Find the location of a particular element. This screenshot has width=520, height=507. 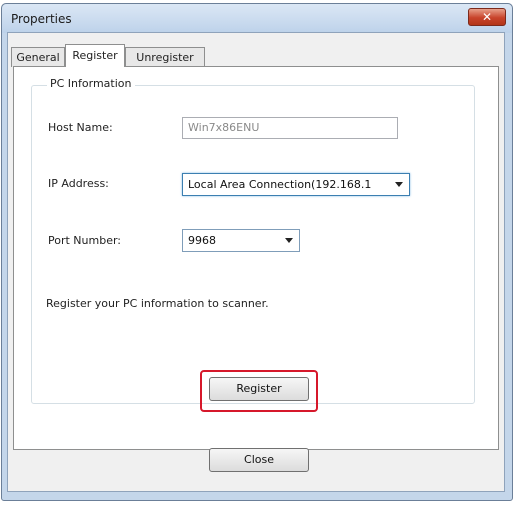

port-number-select: 9968 is located at coordinates (241, 240).